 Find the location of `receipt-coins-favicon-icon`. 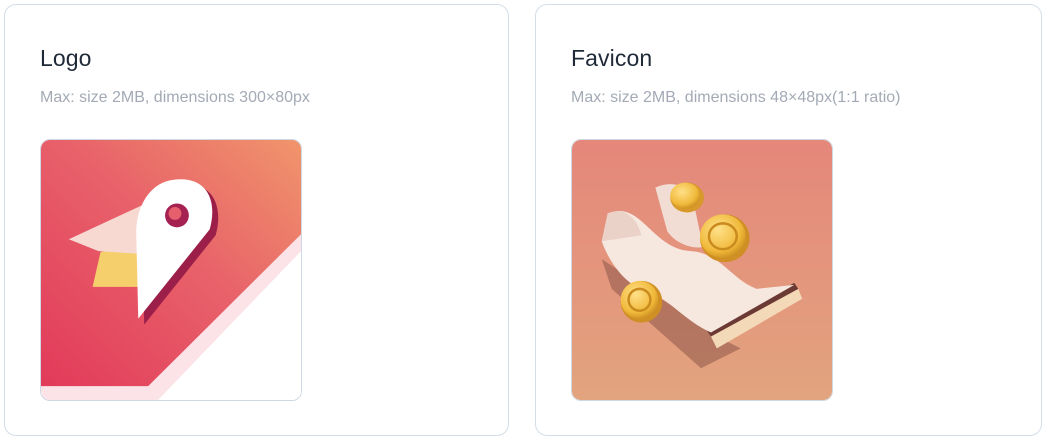

receipt-coins-favicon-icon is located at coordinates (702, 270).